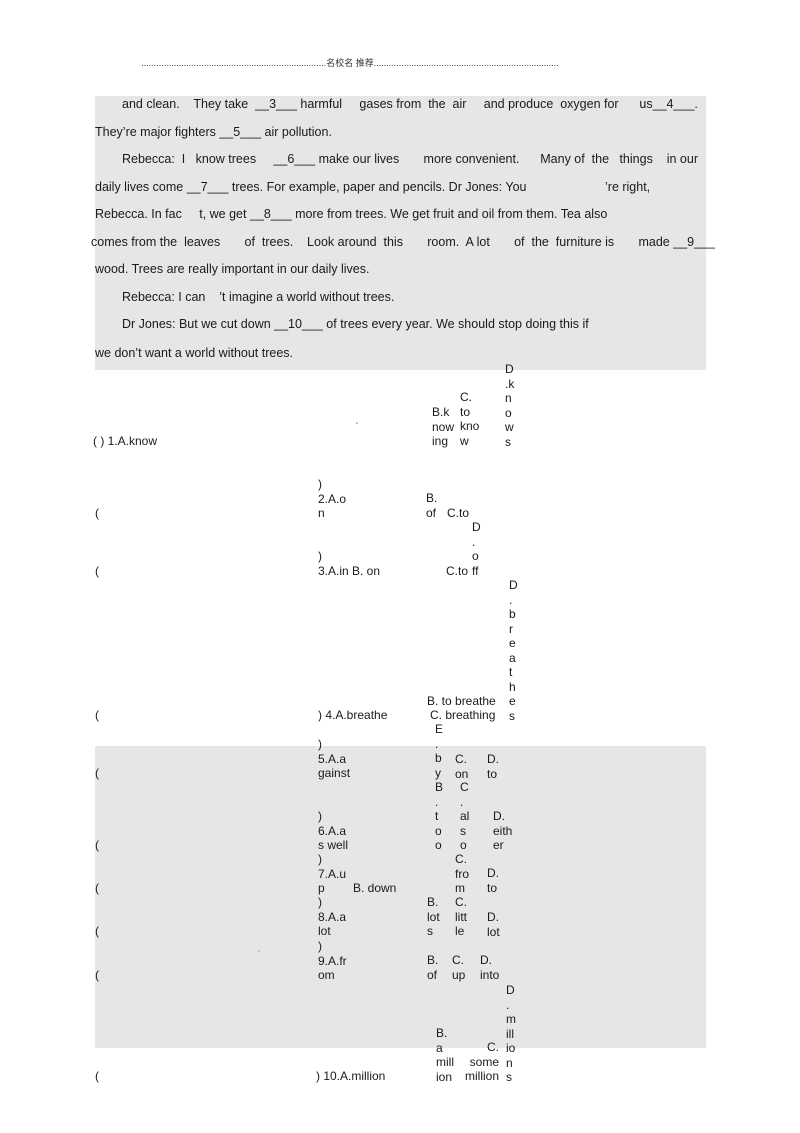 This screenshot has width=800, height=1133. I want to click on question-1-option-c: C. to kno w, so click(470, 419).